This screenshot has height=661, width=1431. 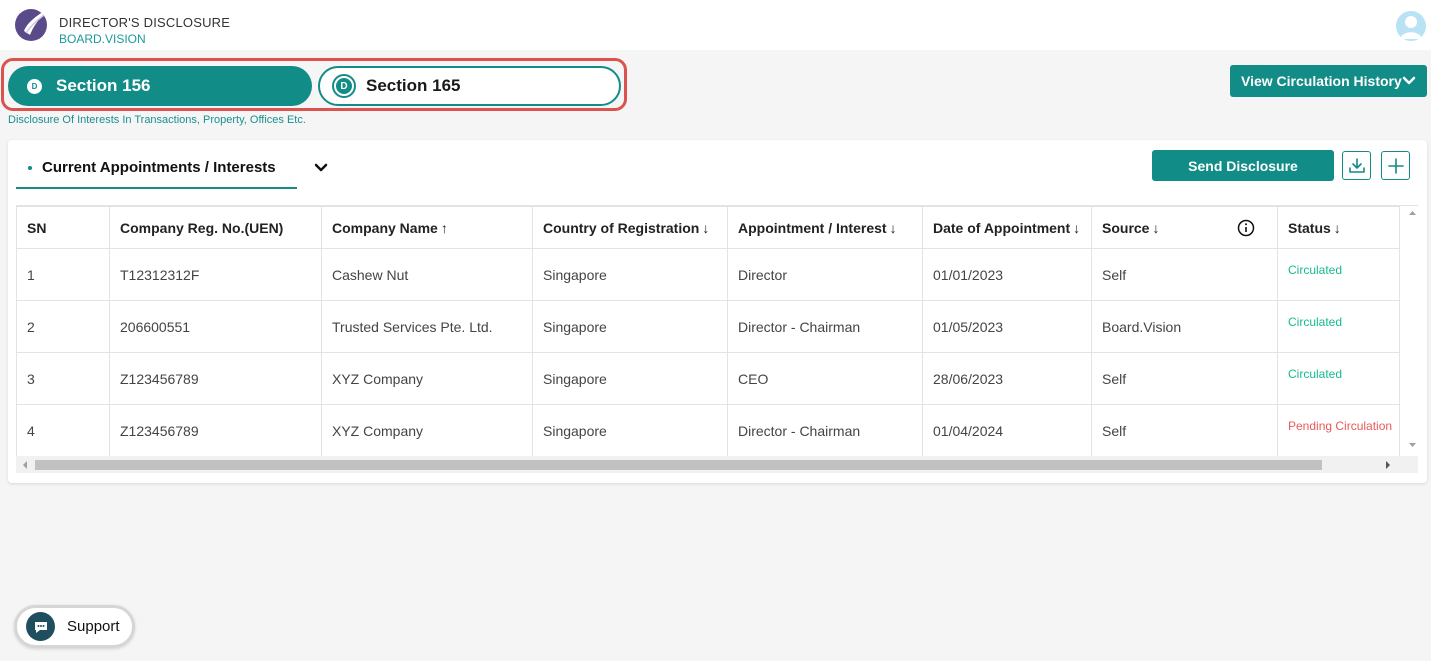 I want to click on scrollbar-thumb, so click(x=678, y=465).